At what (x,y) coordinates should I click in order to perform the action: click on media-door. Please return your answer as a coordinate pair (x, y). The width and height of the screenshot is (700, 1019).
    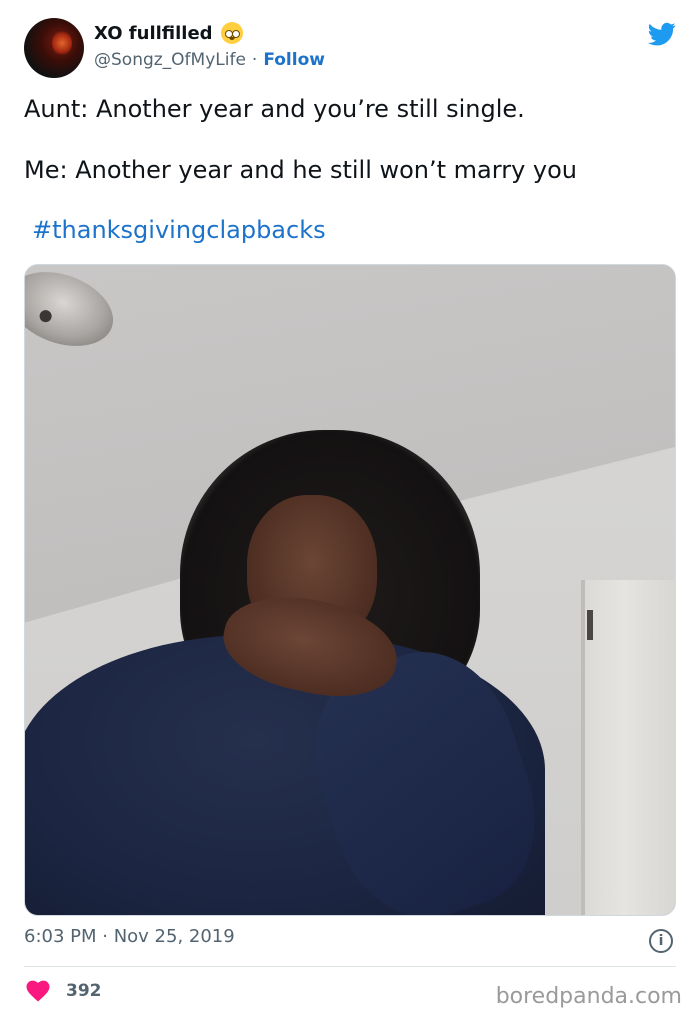
    Looking at the image, I should click on (628, 747).